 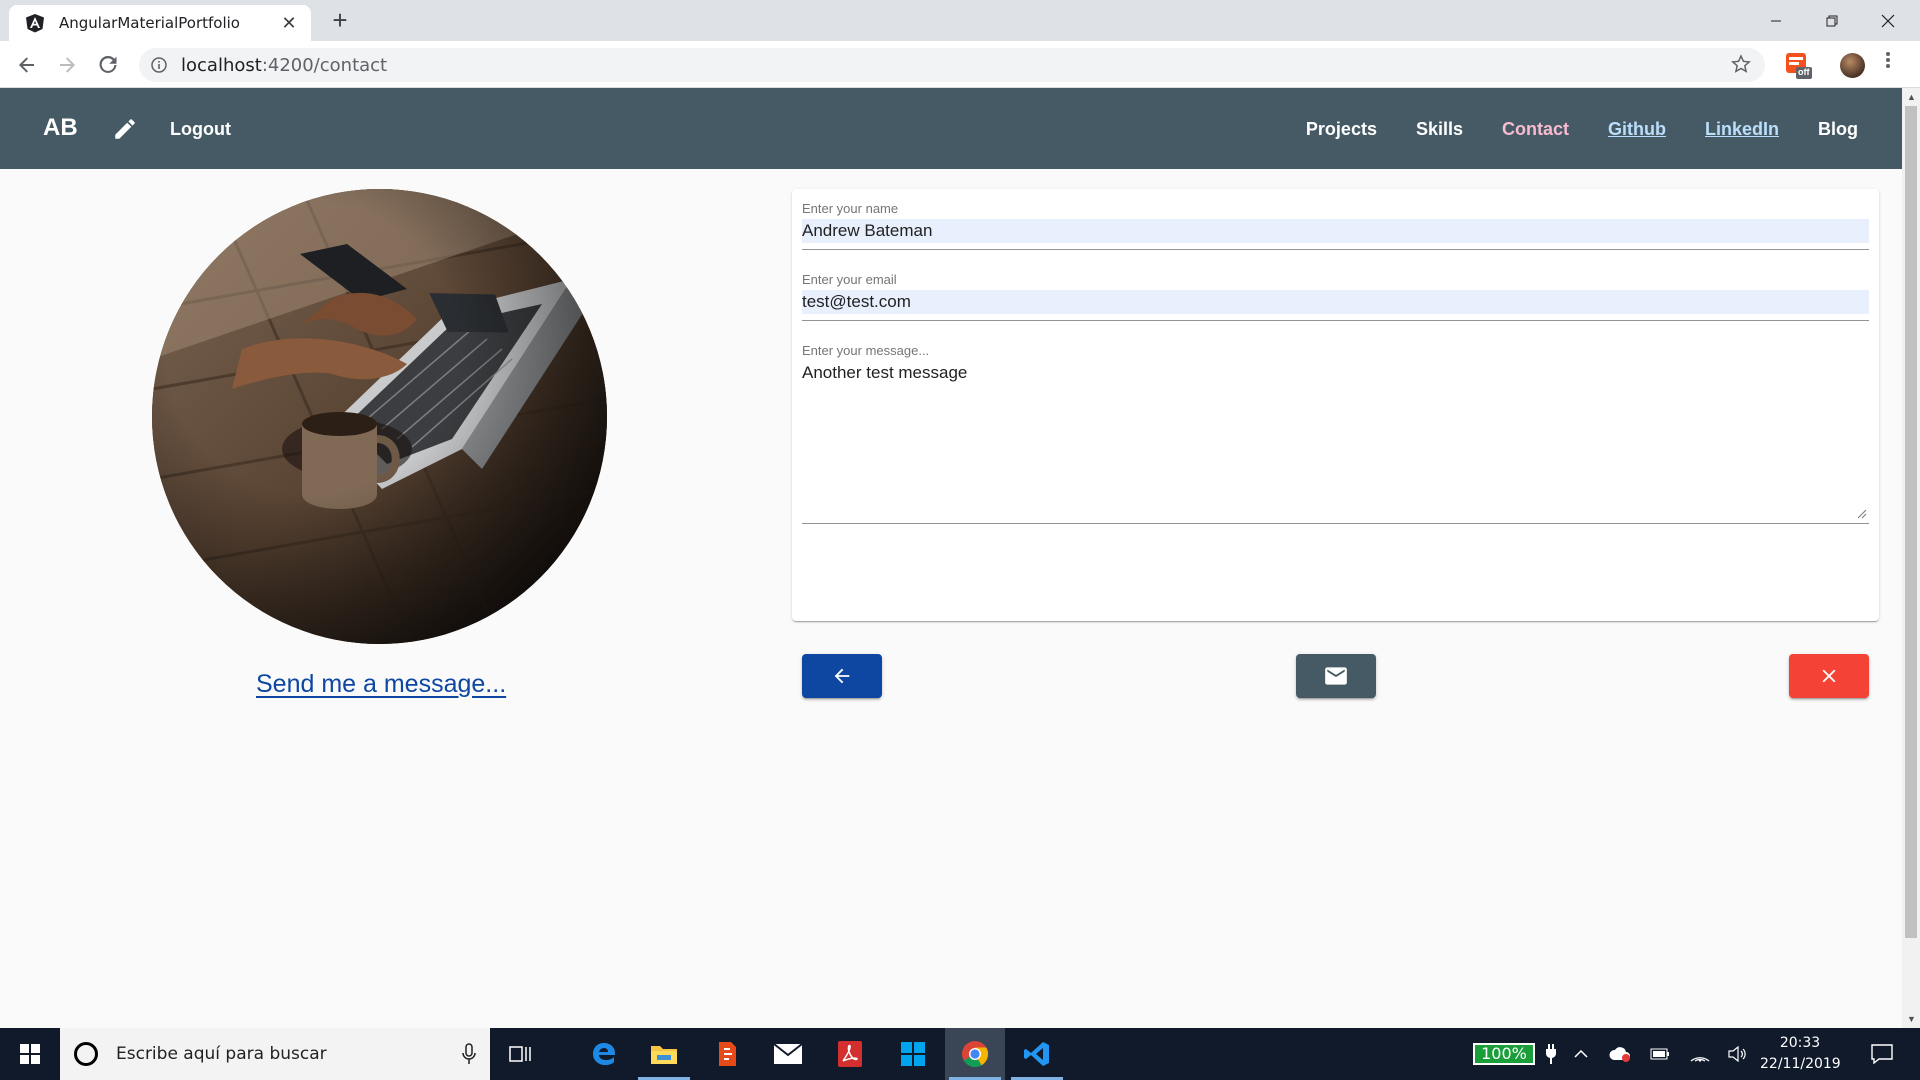 I want to click on address-bar: localhost:4200/contact, so click(x=952, y=65).